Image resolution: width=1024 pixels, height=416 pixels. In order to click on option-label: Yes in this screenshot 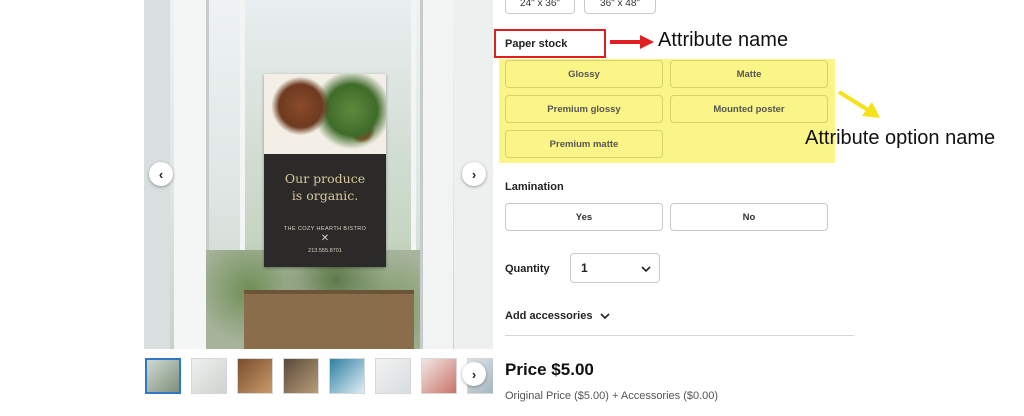, I will do `click(584, 217)`.